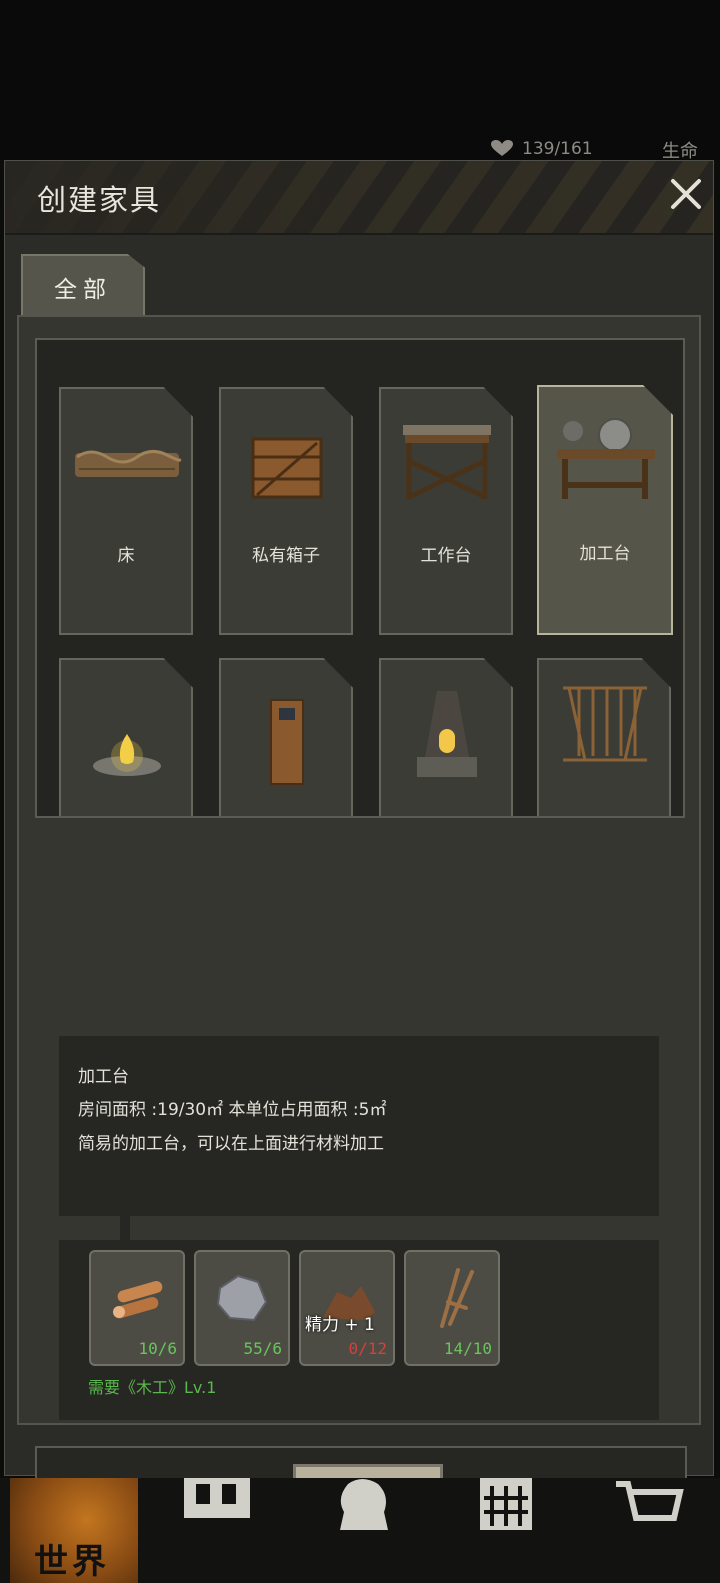 The image size is (720, 1583). What do you see at coordinates (286, 511) in the screenshot?
I see `furniture-card-crate: 私有箱子` at bounding box center [286, 511].